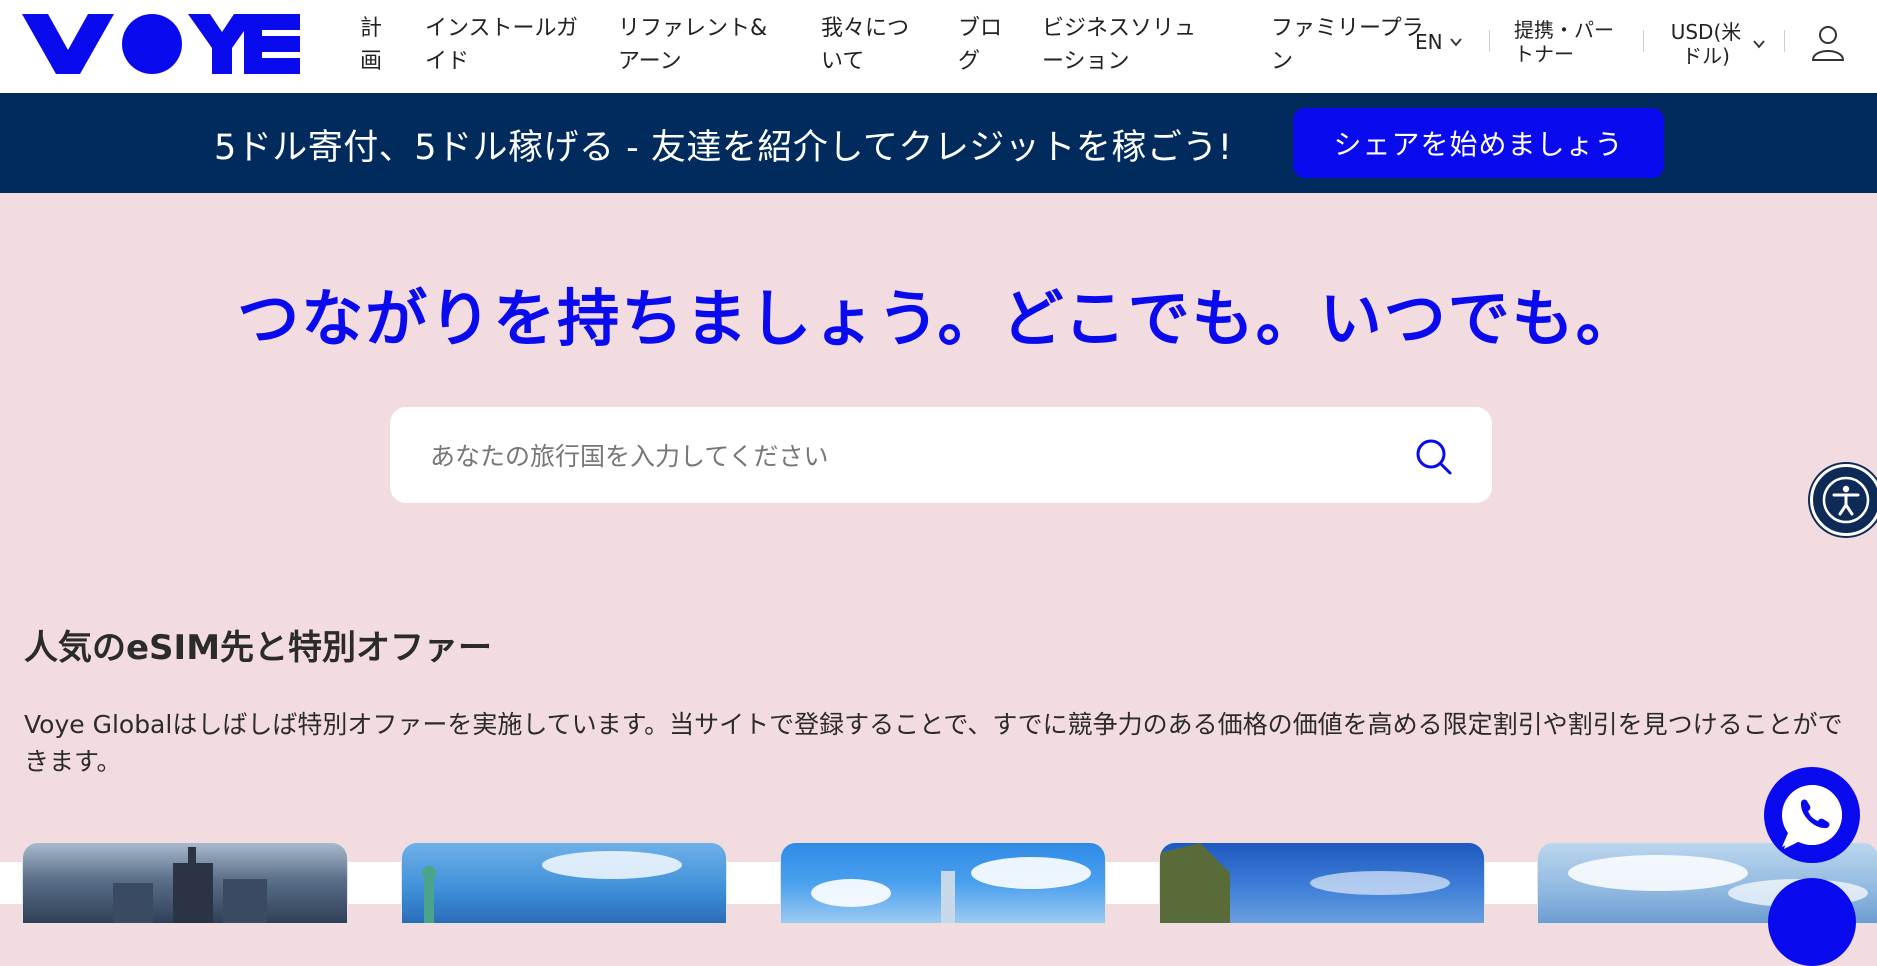 Image resolution: width=1877 pixels, height=966 pixels. Describe the element at coordinates (1434, 457) in the screenshot. I see `search-icon` at that location.